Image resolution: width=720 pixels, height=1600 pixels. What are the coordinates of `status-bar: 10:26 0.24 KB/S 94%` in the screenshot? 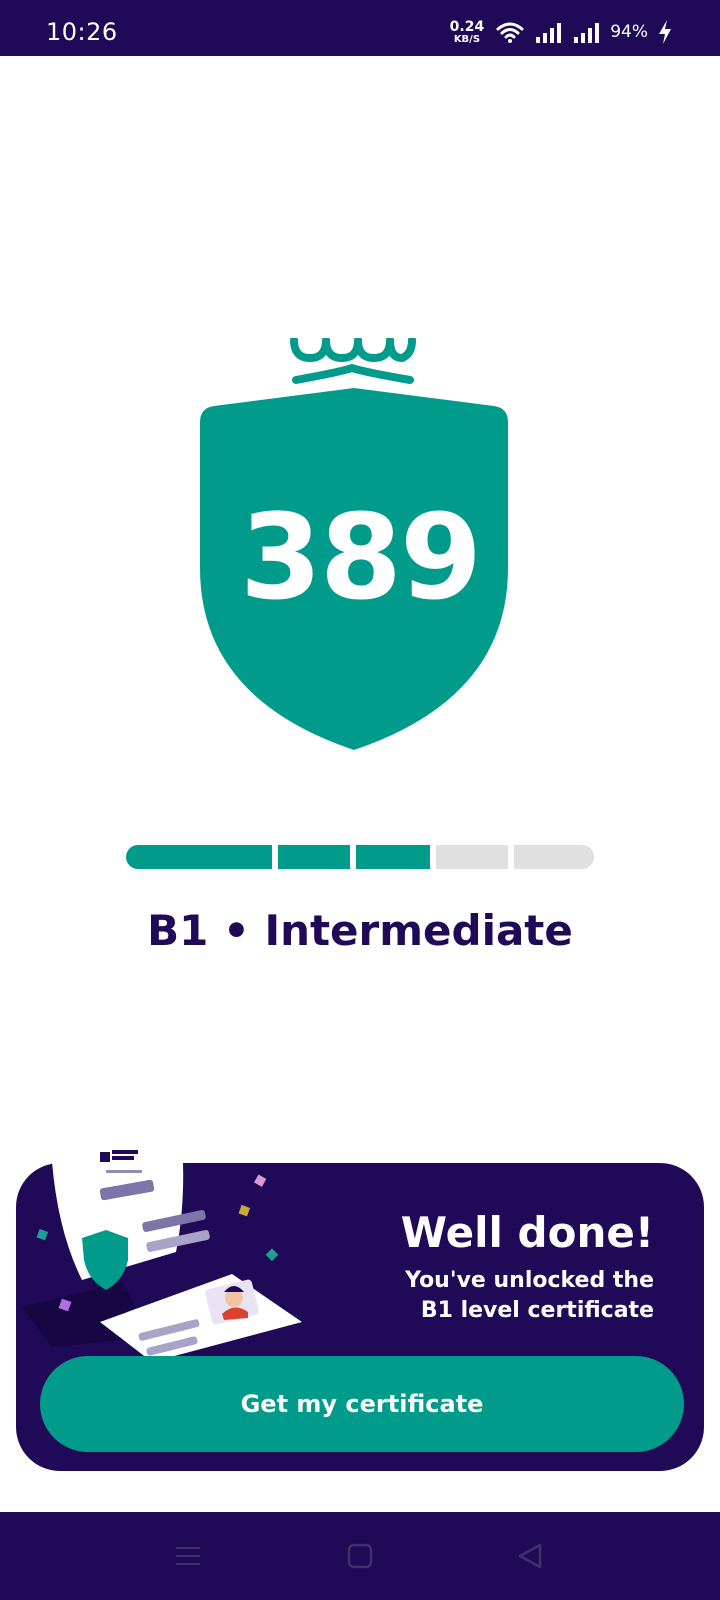 It's located at (360, 28).